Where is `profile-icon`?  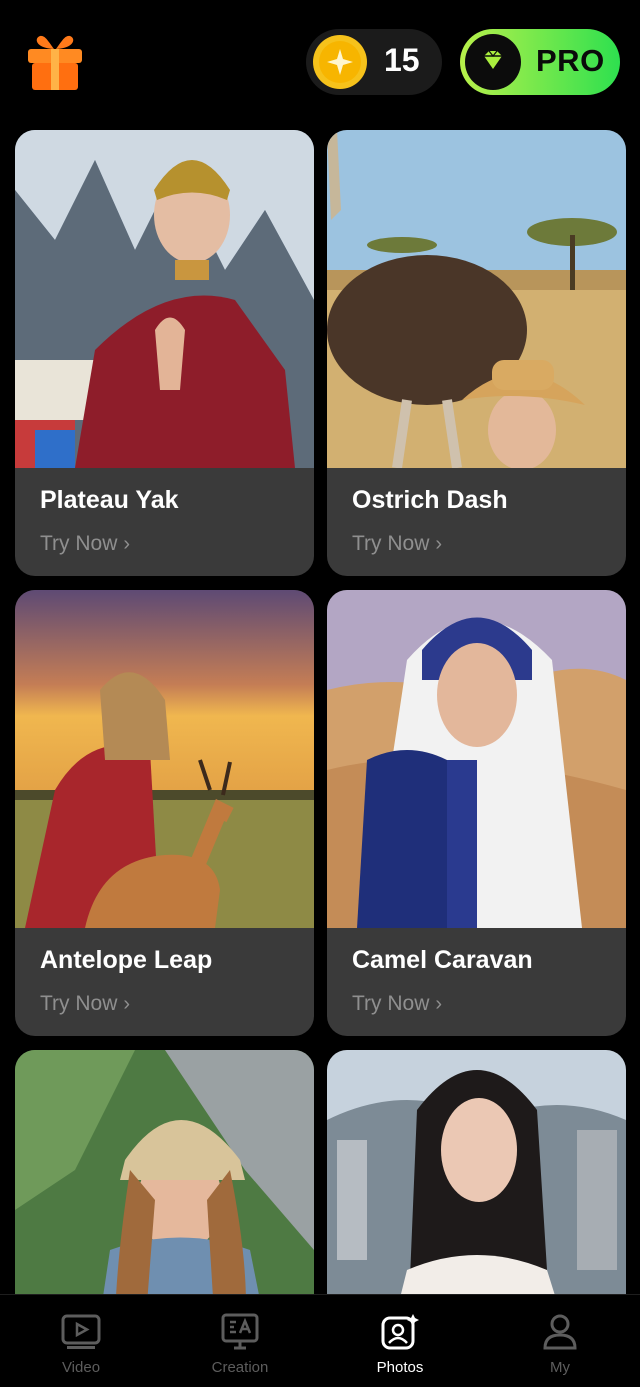 profile-icon is located at coordinates (560, 1332).